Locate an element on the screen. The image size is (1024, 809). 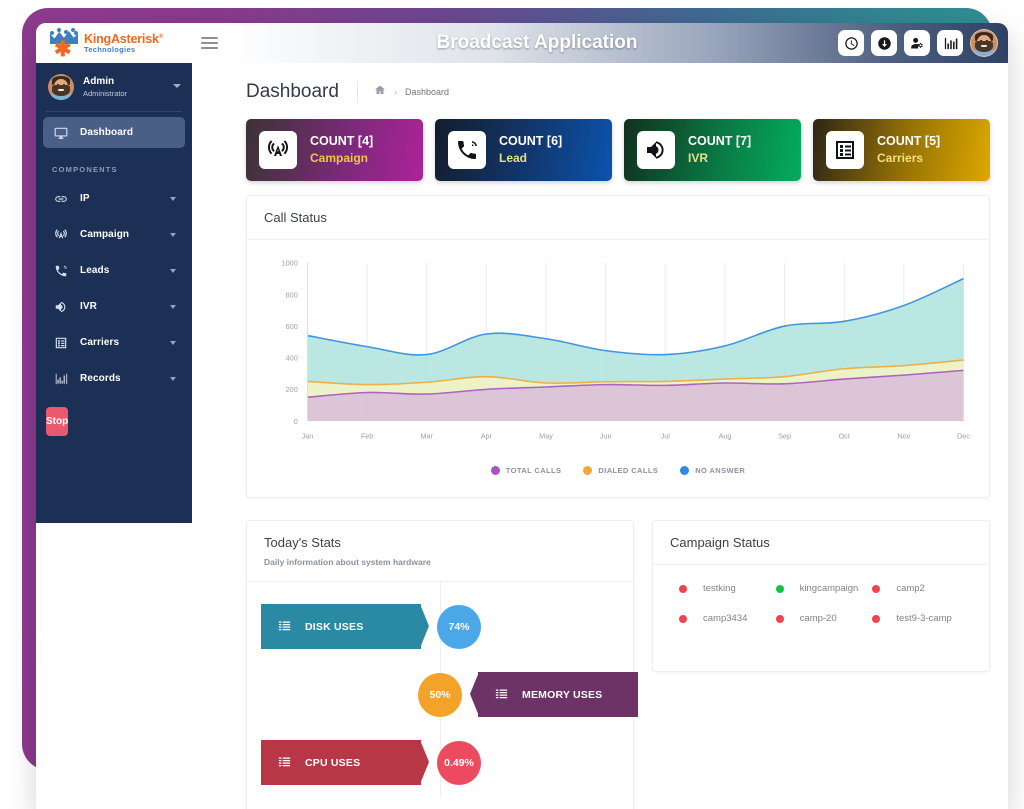
stat-memory-uses: 50% MEMORY USES is located at coordinates (528, 694).